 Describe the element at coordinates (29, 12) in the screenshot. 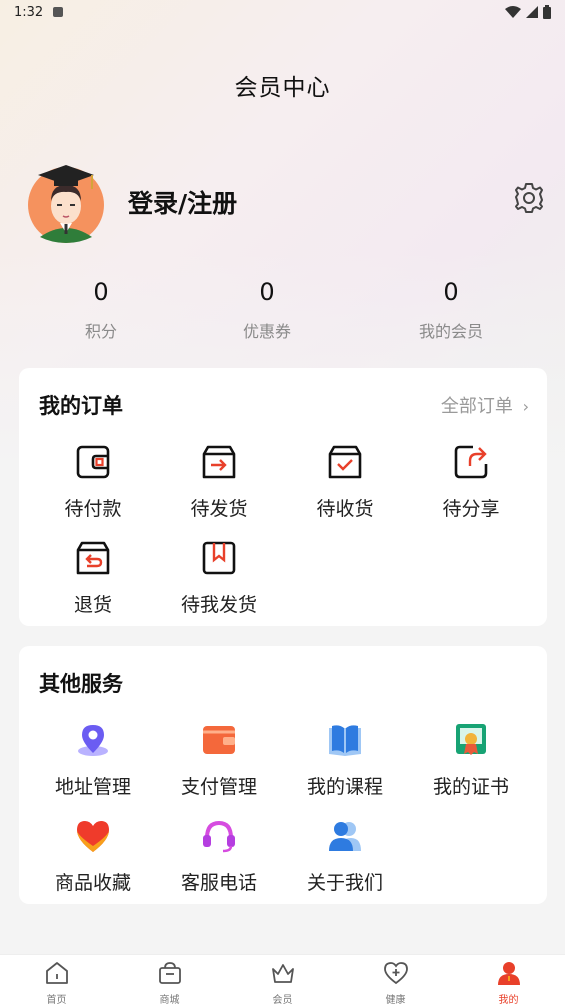

I see `status-time: 1:32` at that location.